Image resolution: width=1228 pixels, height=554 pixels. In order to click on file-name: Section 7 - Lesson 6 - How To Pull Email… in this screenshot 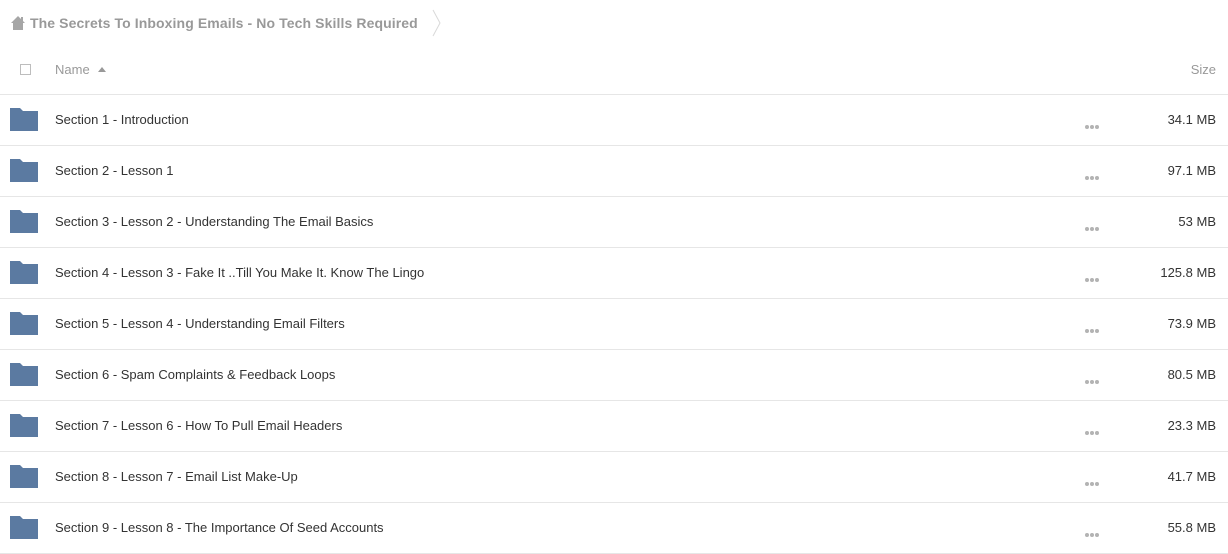, I will do `click(198, 425)`.